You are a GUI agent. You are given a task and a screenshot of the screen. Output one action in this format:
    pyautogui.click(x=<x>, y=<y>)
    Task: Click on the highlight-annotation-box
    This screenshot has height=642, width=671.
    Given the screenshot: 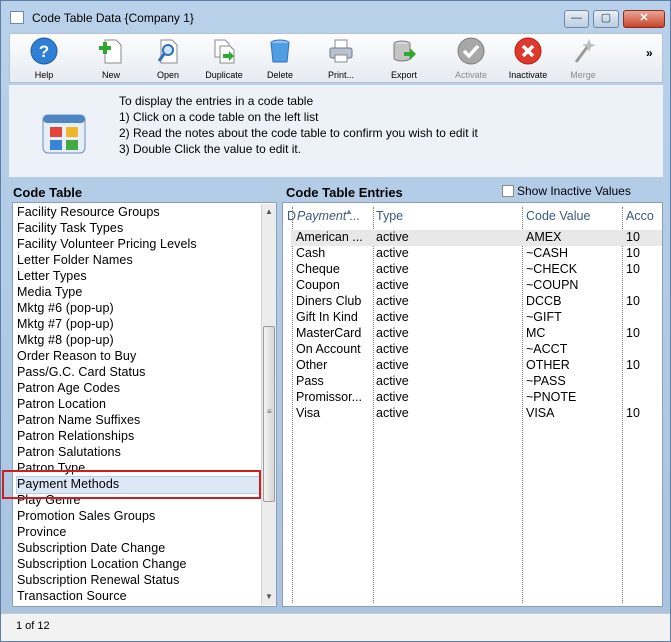 What is the action you would take?
    pyautogui.click(x=131, y=484)
    